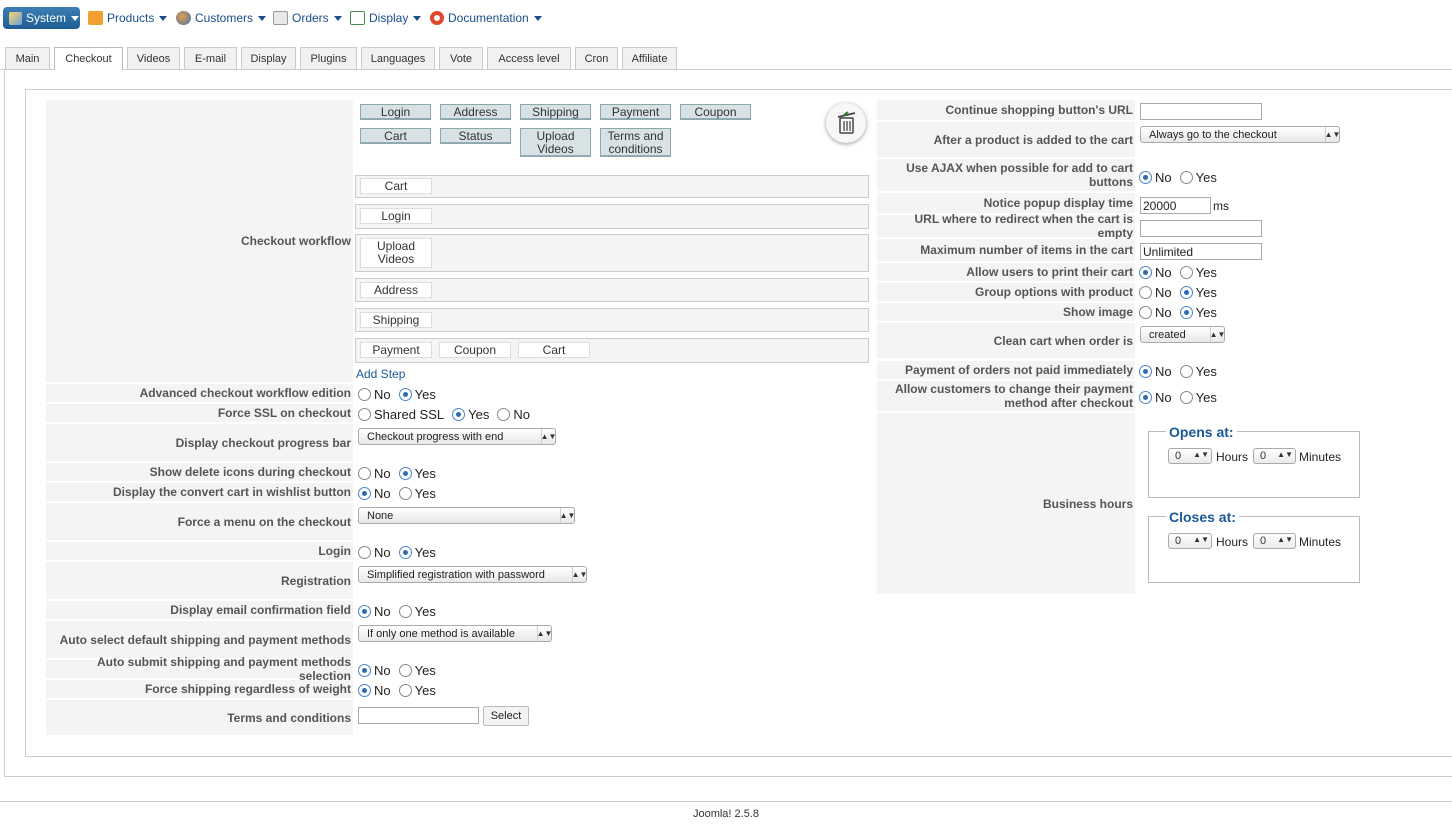 This screenshot has width=1452, height=834. Describe the element at coordinates (221, 18) in the screenshot. I see `customers-menu: Customers` at that location.